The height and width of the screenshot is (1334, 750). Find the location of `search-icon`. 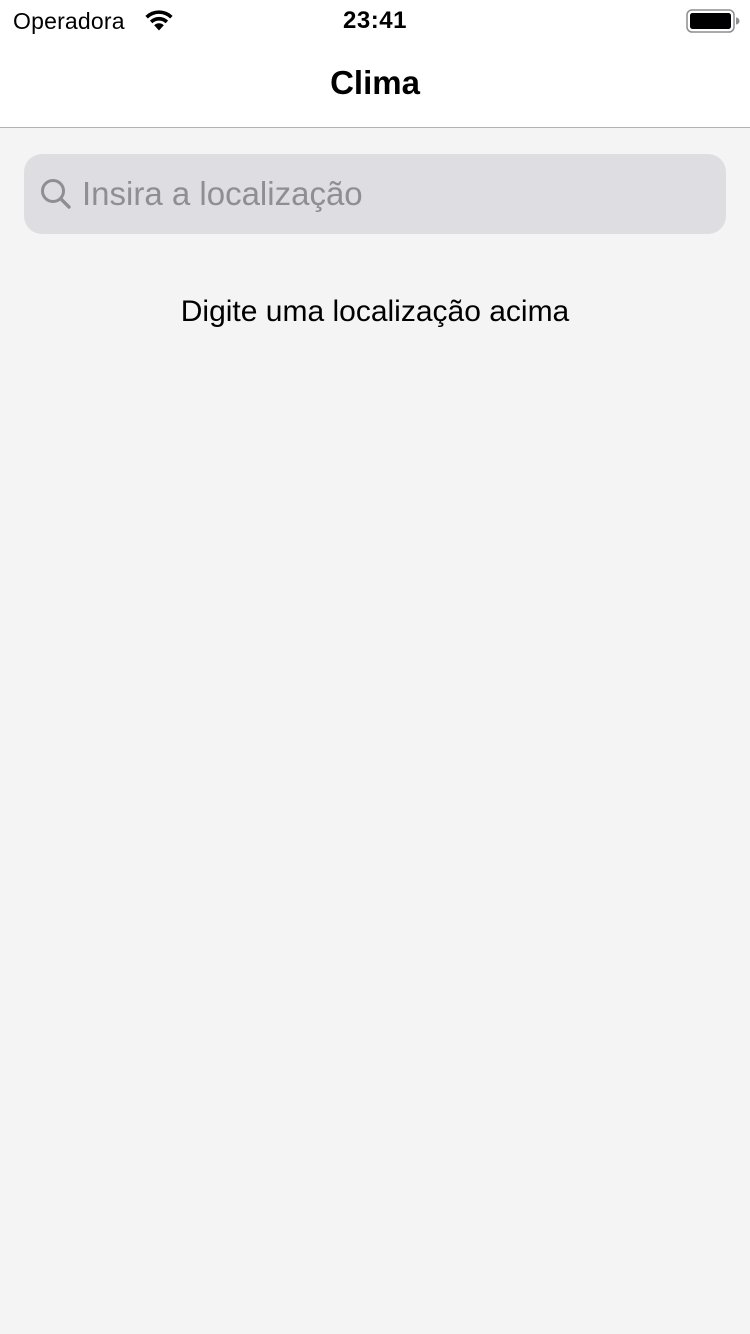

search-icon is located at coordinates (56, 194).